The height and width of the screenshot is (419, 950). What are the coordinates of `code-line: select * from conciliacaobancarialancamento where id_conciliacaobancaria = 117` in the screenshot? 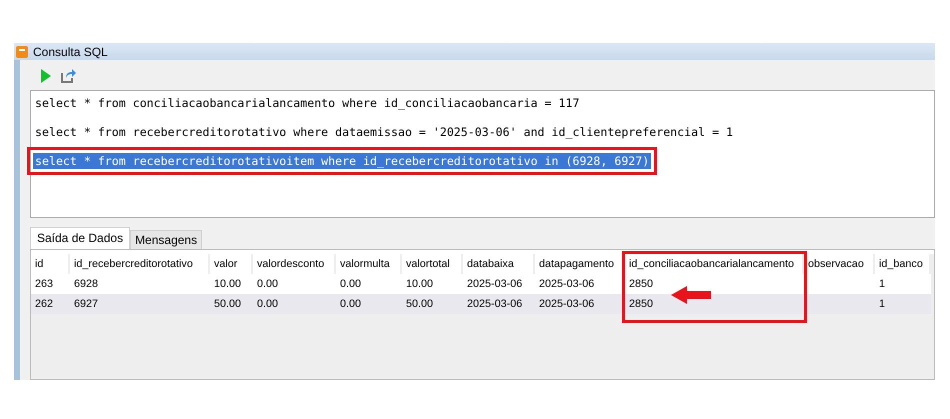 It's located at (307, 103).